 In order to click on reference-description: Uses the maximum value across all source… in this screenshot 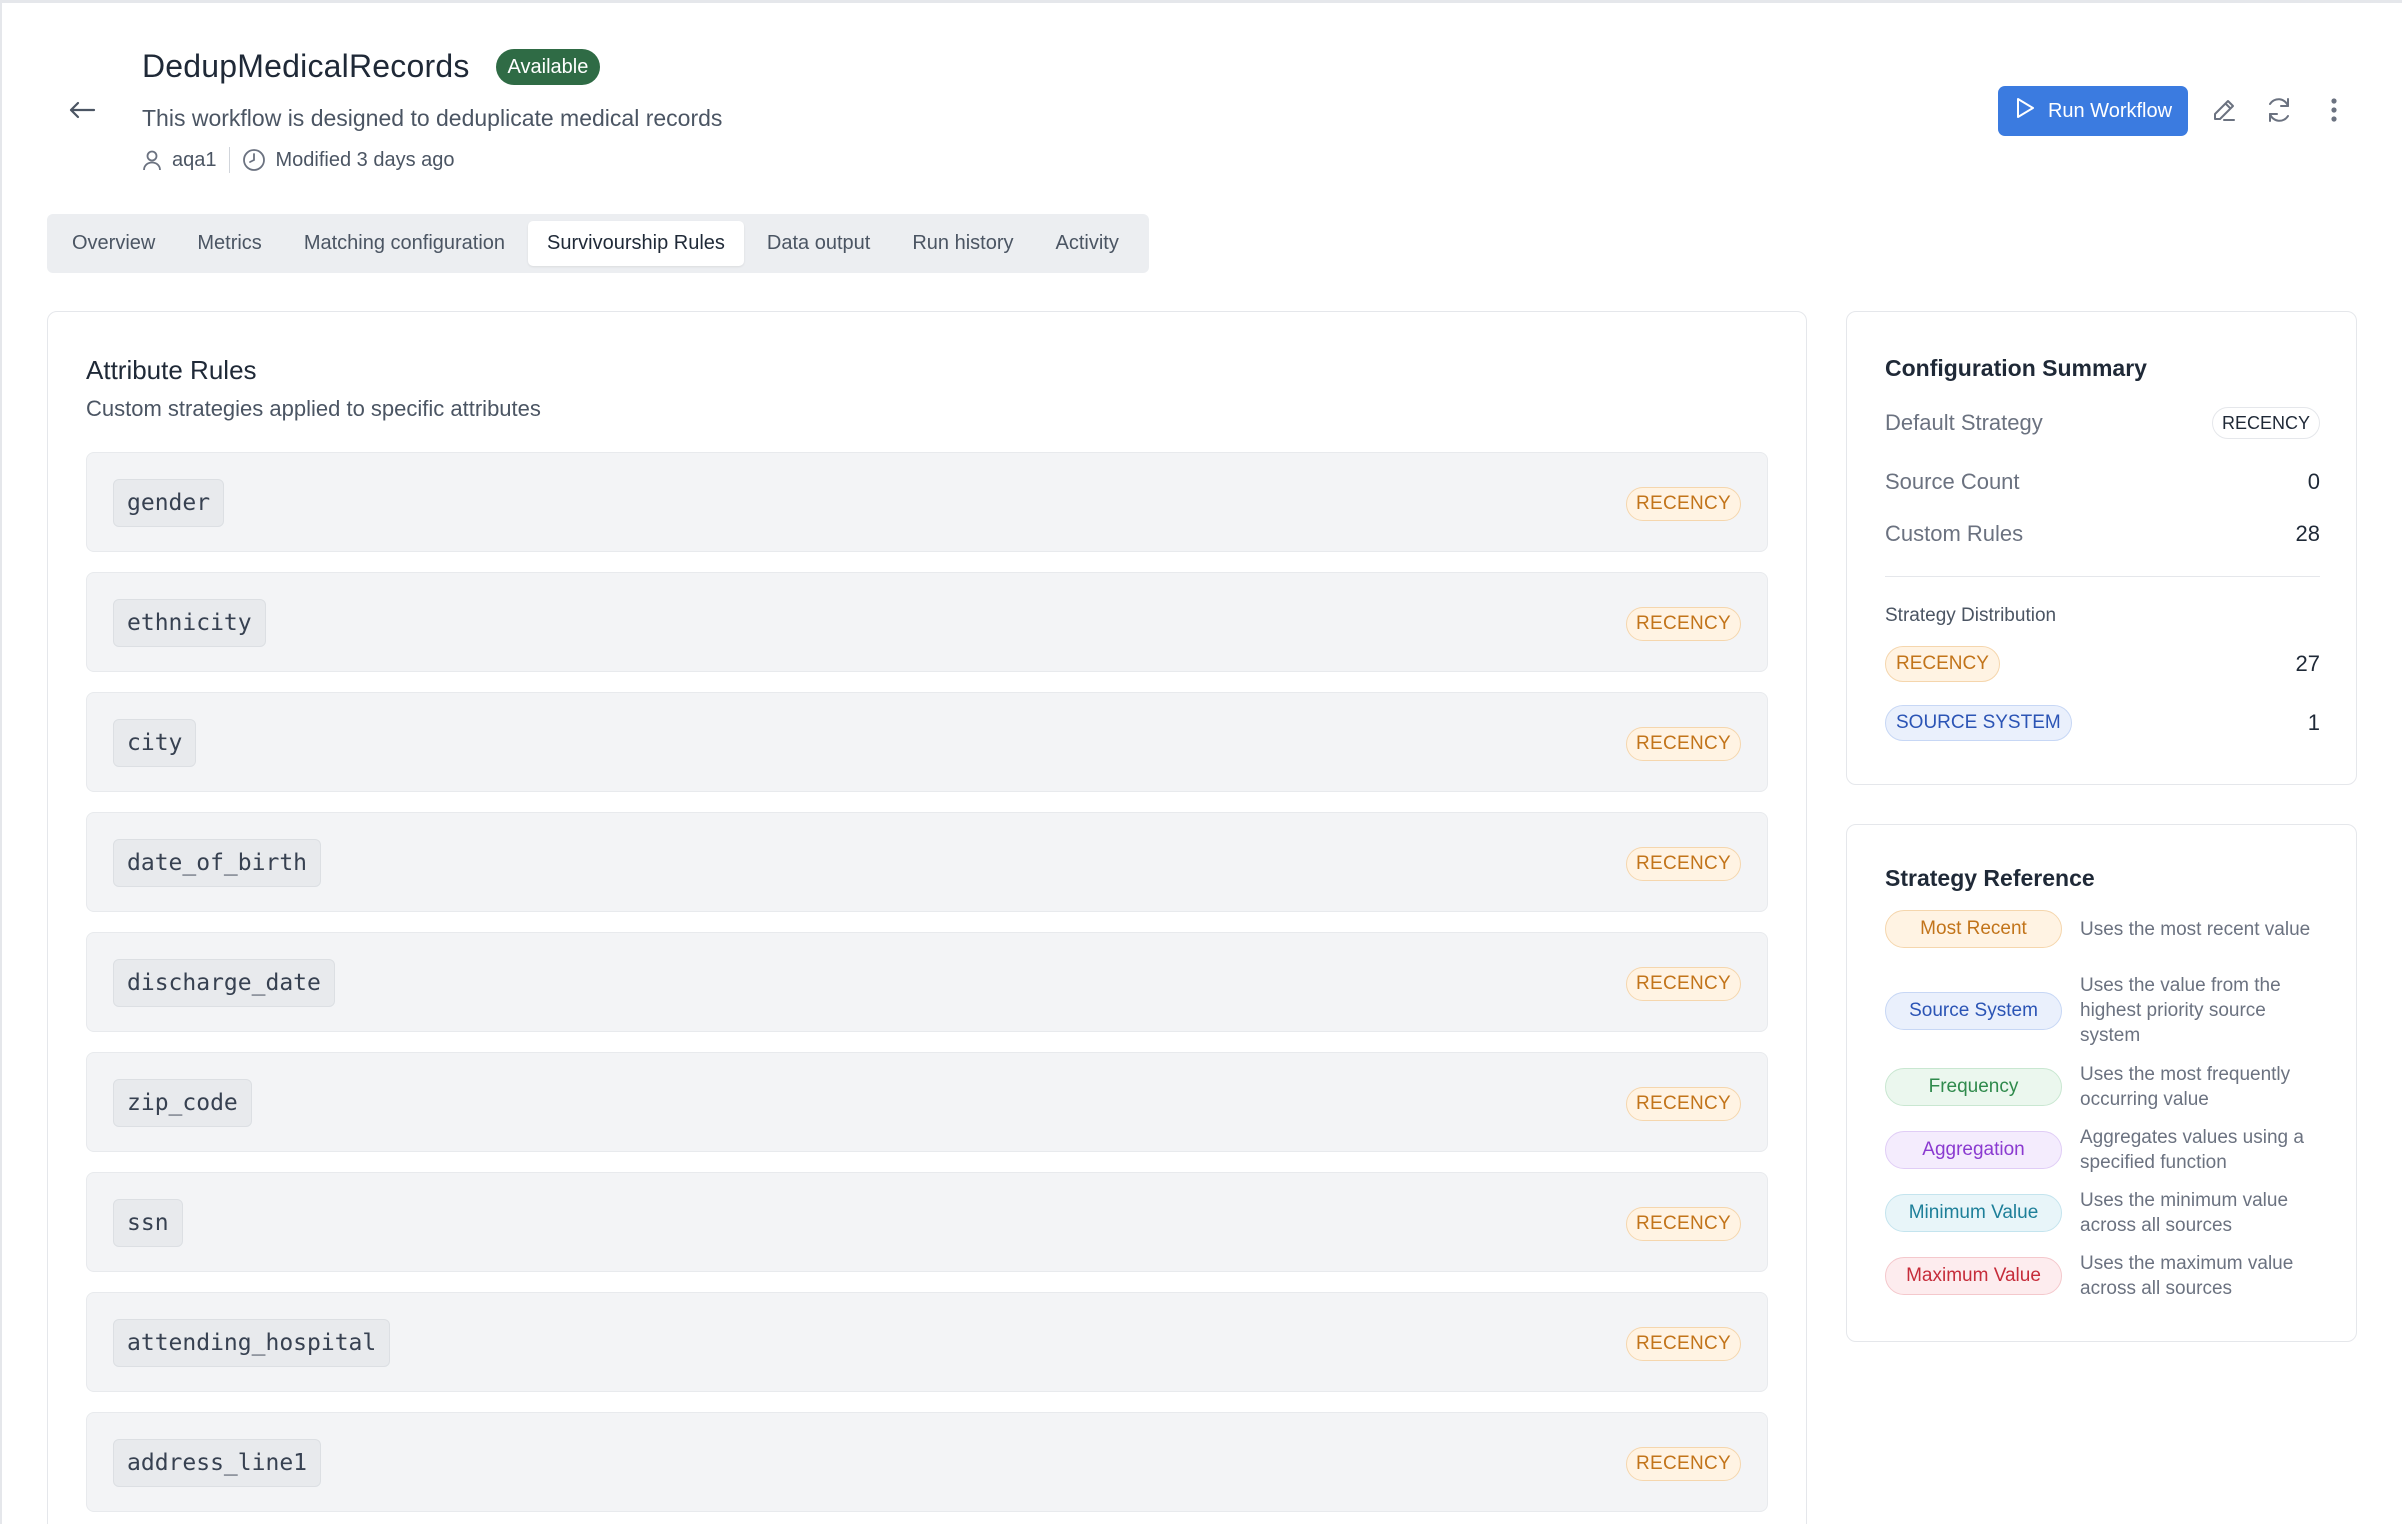, I will do `click(2187, 1276)`.